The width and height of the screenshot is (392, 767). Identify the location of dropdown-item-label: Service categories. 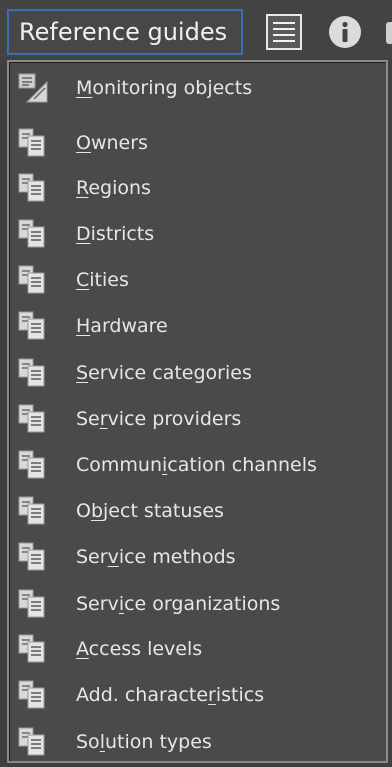
(164, 373).